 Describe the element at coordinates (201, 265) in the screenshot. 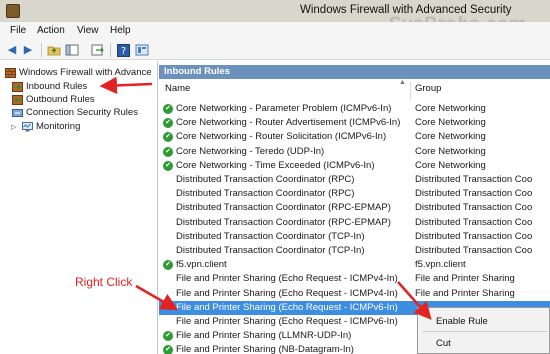

I see `rule-name: f5.vpn.client` at that location.